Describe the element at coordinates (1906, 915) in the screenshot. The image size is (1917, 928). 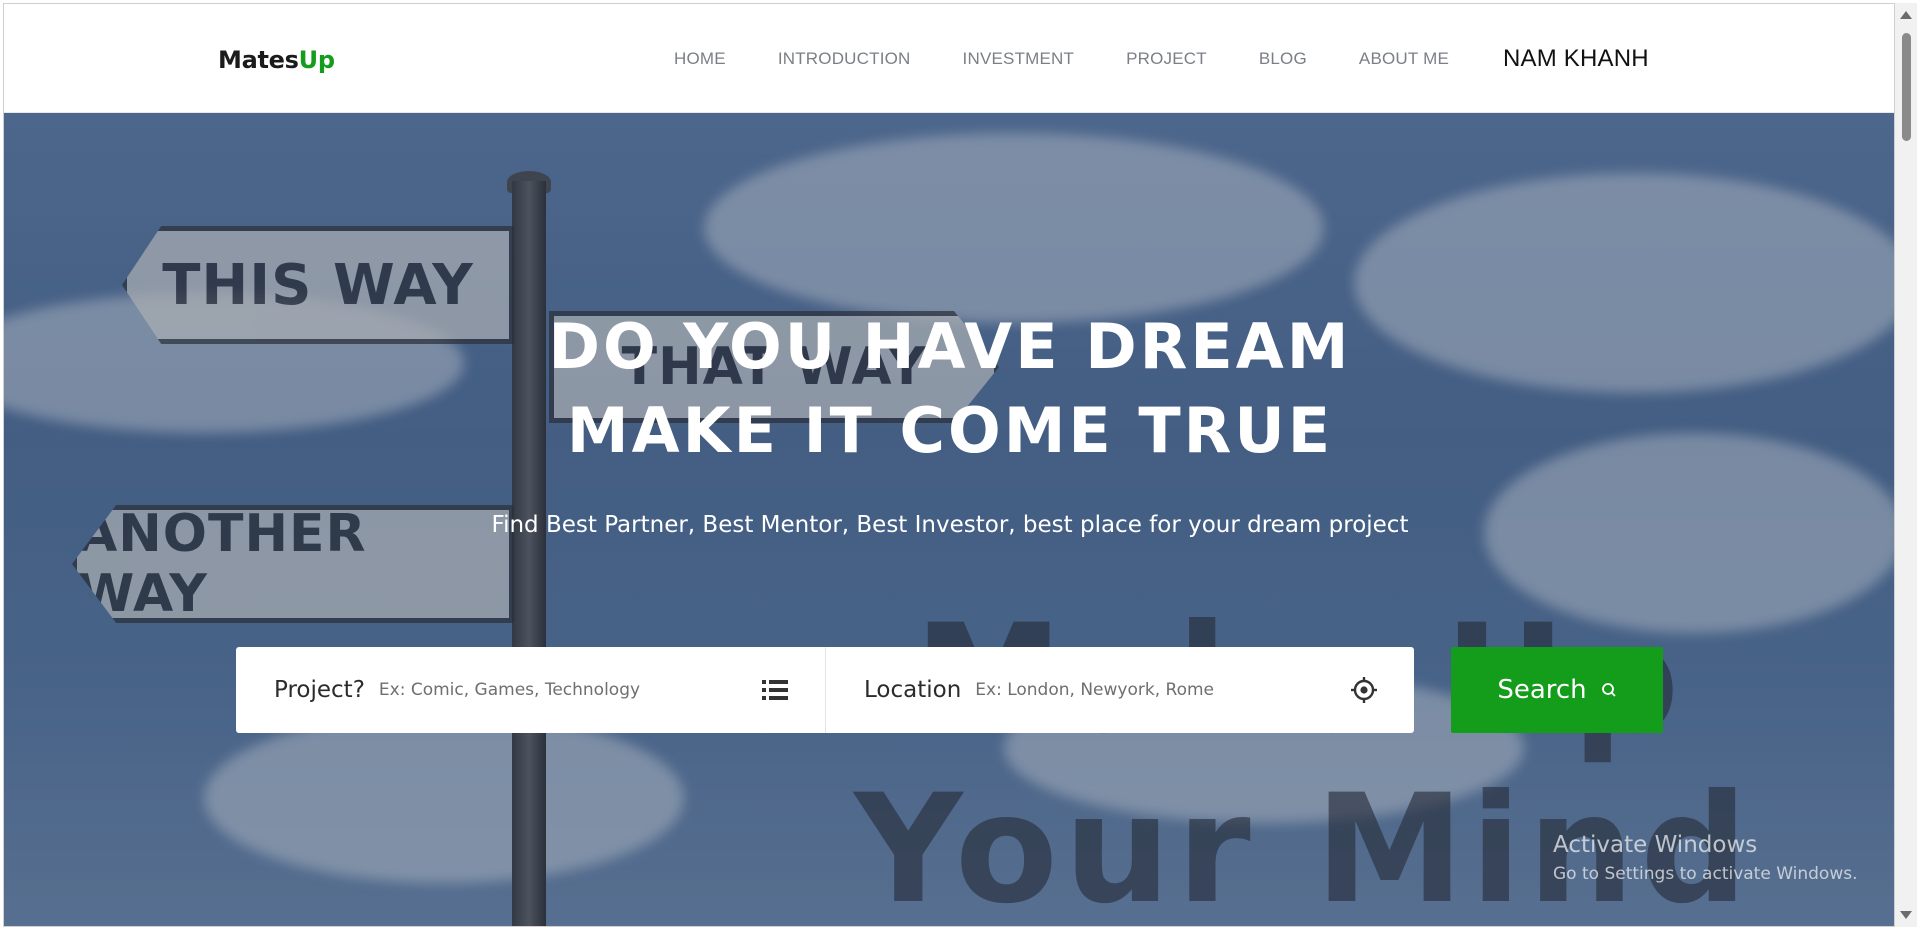
I see `scroll-down-arrow-icon` at that location.